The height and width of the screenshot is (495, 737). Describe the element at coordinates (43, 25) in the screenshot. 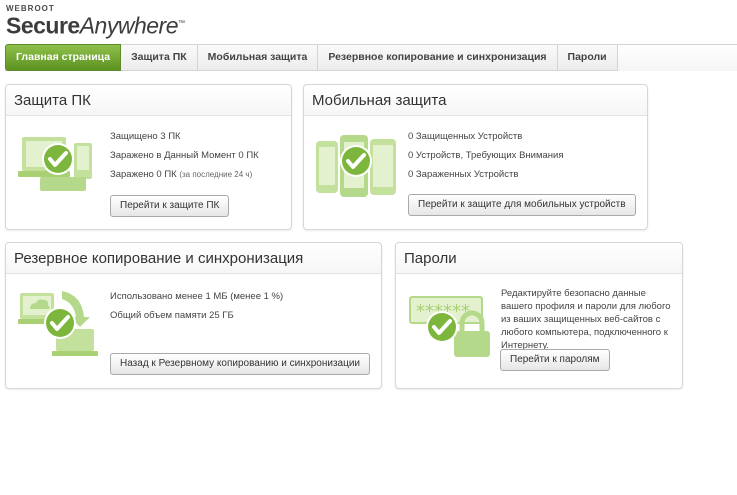

I see `logo-product-bold: Secure` at that location.